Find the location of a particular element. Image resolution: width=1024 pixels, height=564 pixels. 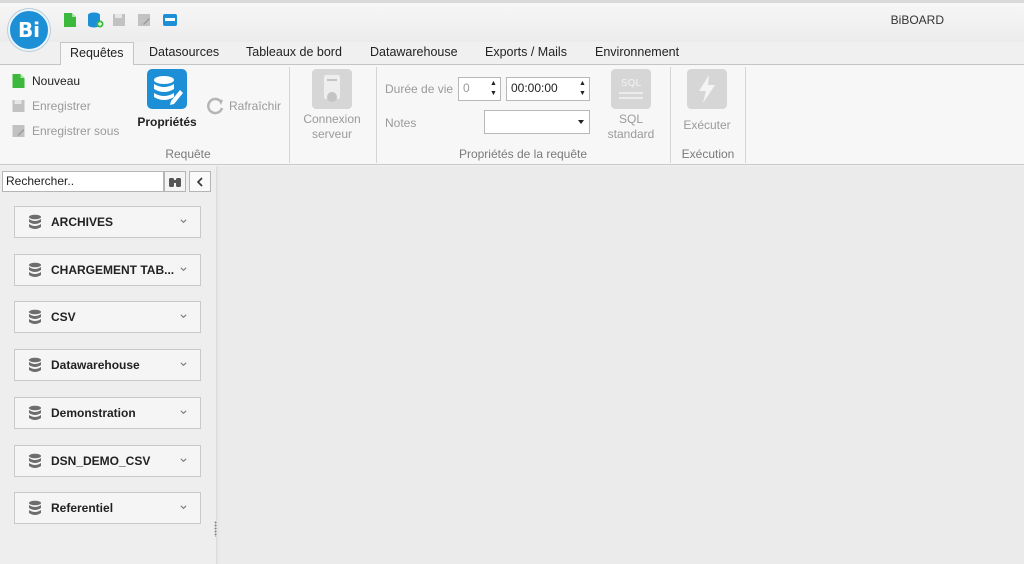

tab-exports-mails: Exports / Mails is located at coordinates (526, 53).